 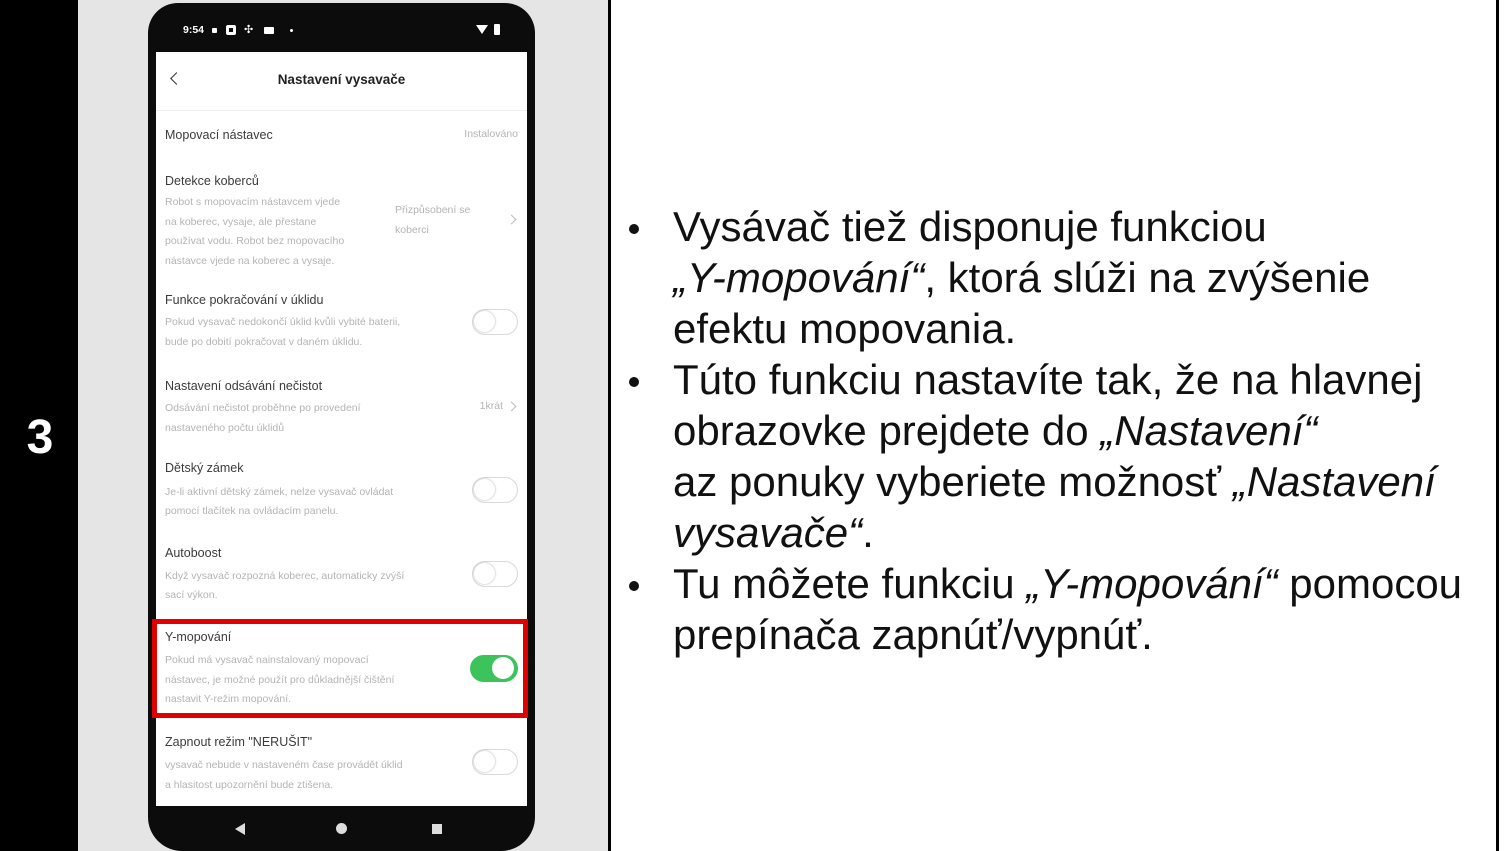 What do you see at coordinates (241, 221) in the screenshot?
I see `description-line: na koberec, vysaje, ale přestane` at bounding box center [241, 221].